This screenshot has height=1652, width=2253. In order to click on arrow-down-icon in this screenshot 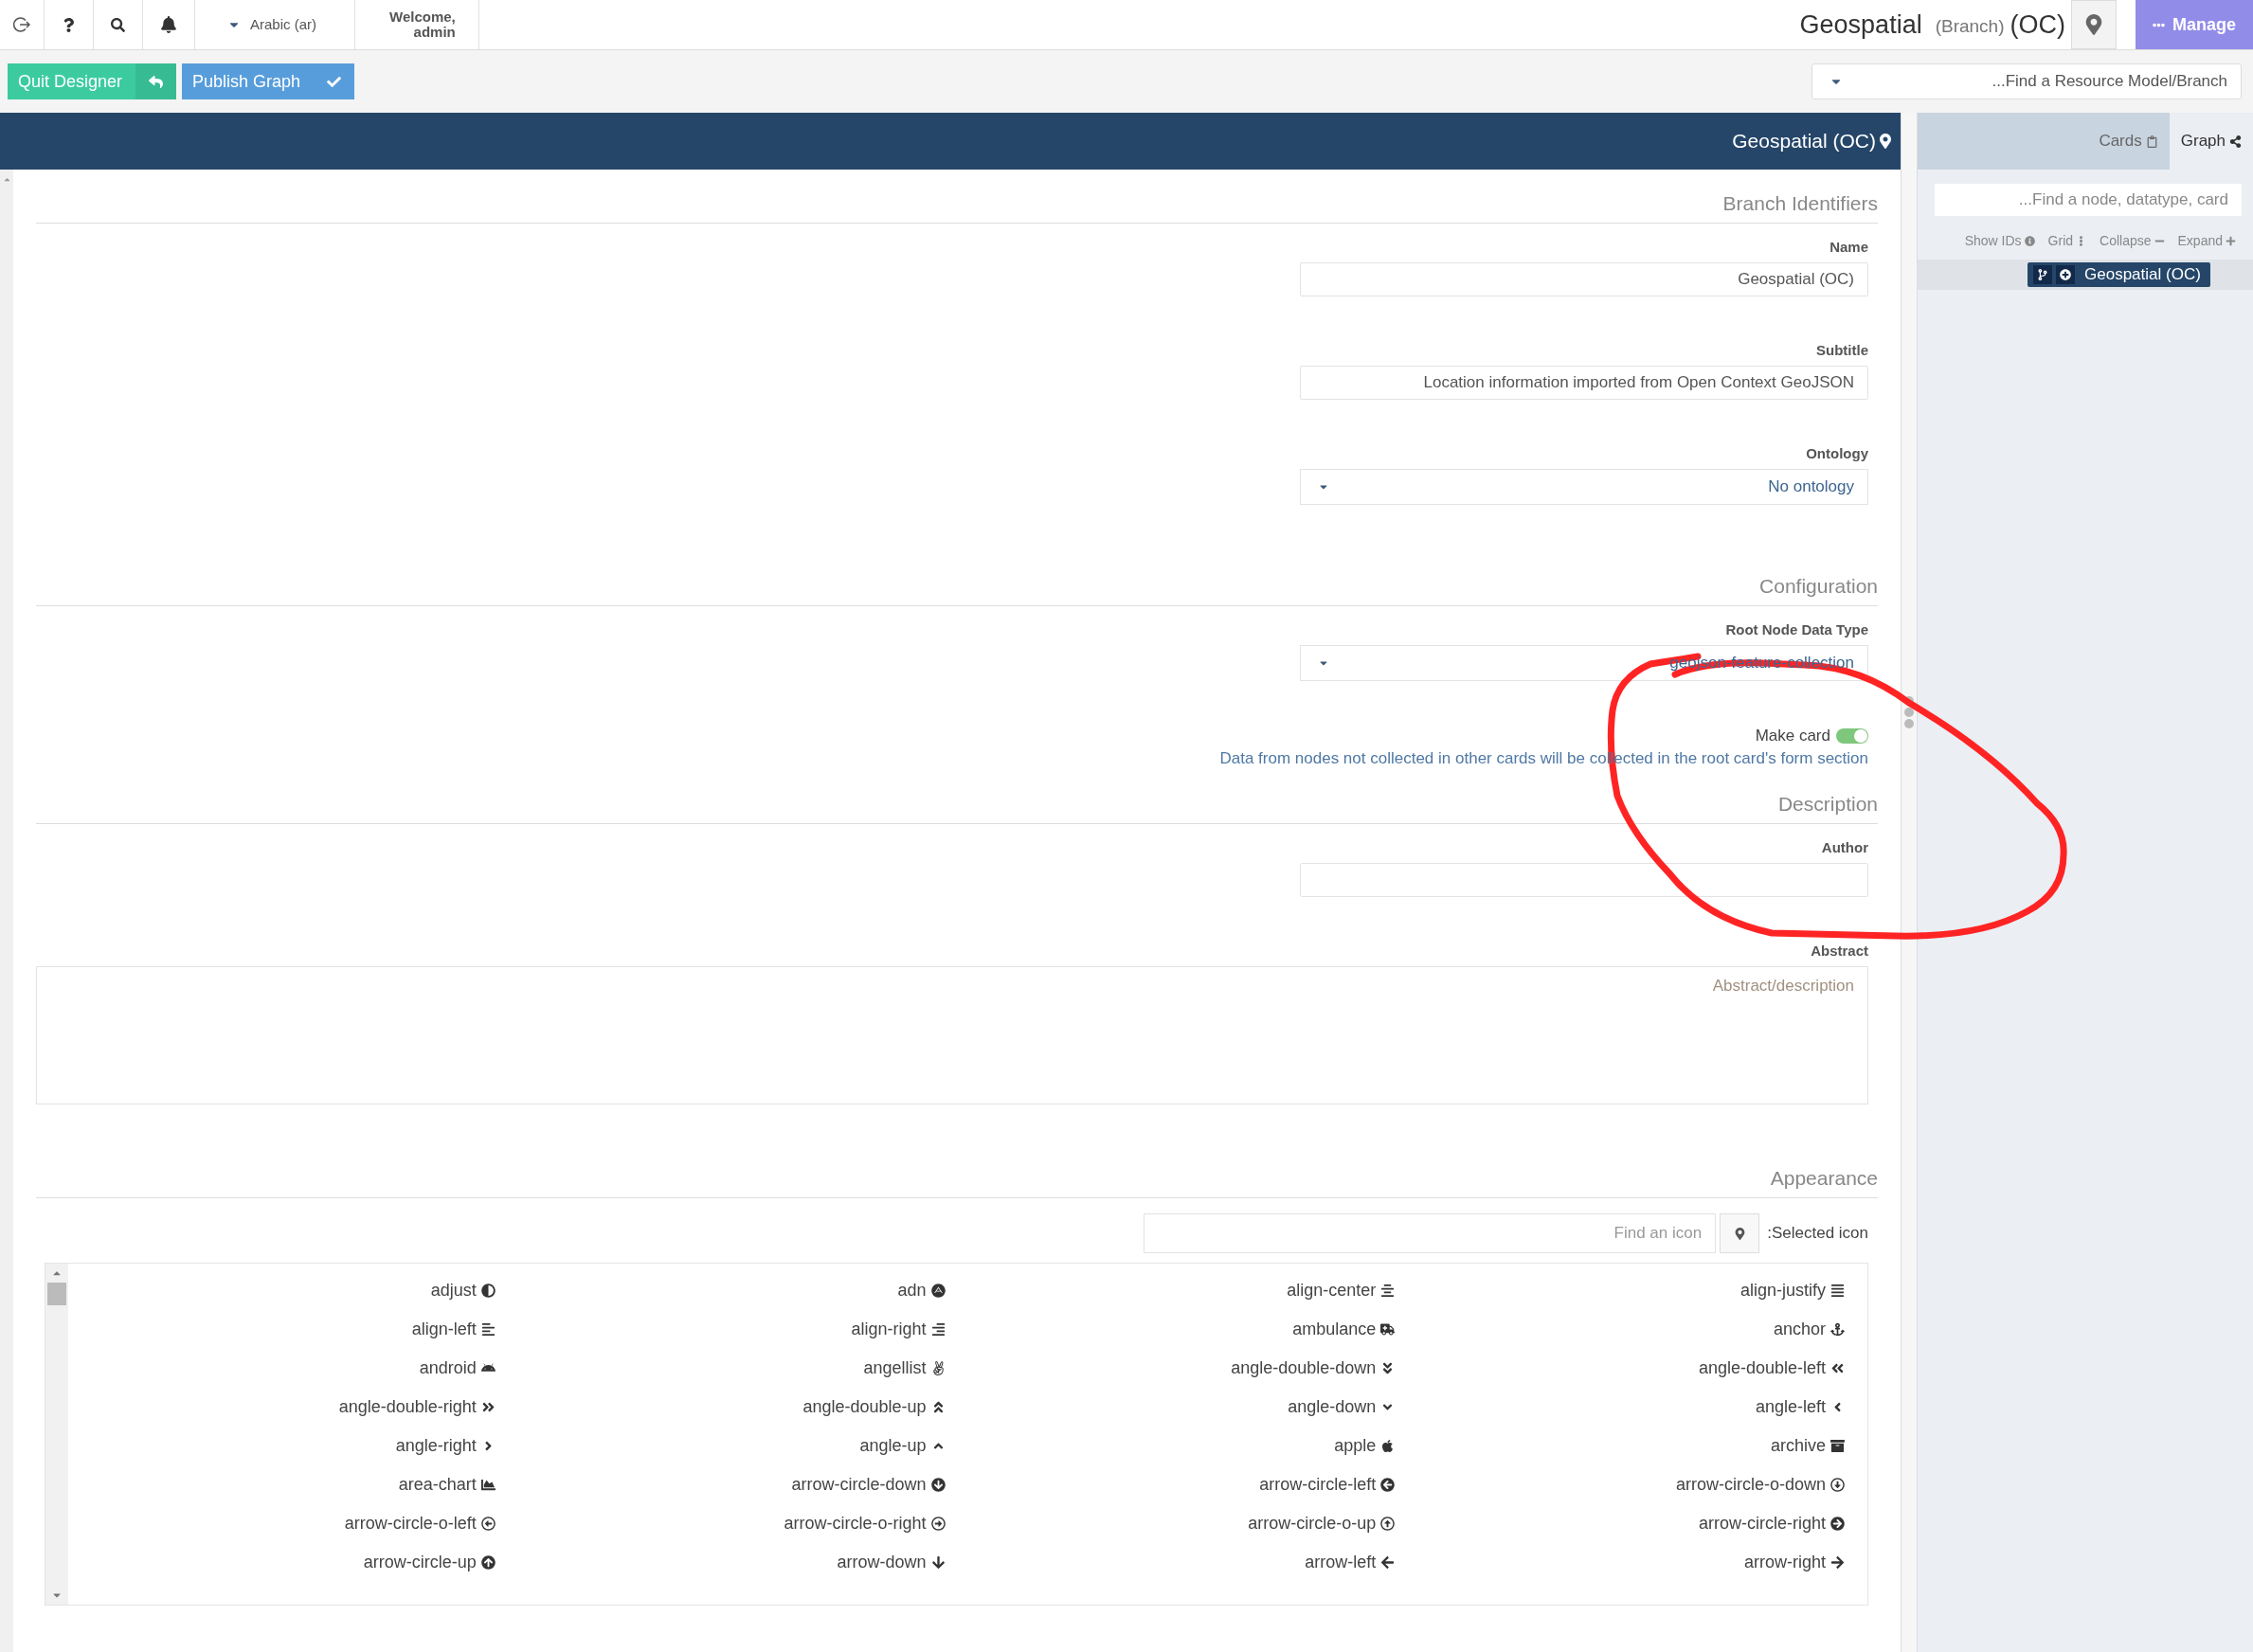, I will do `click(938, 1562)`.